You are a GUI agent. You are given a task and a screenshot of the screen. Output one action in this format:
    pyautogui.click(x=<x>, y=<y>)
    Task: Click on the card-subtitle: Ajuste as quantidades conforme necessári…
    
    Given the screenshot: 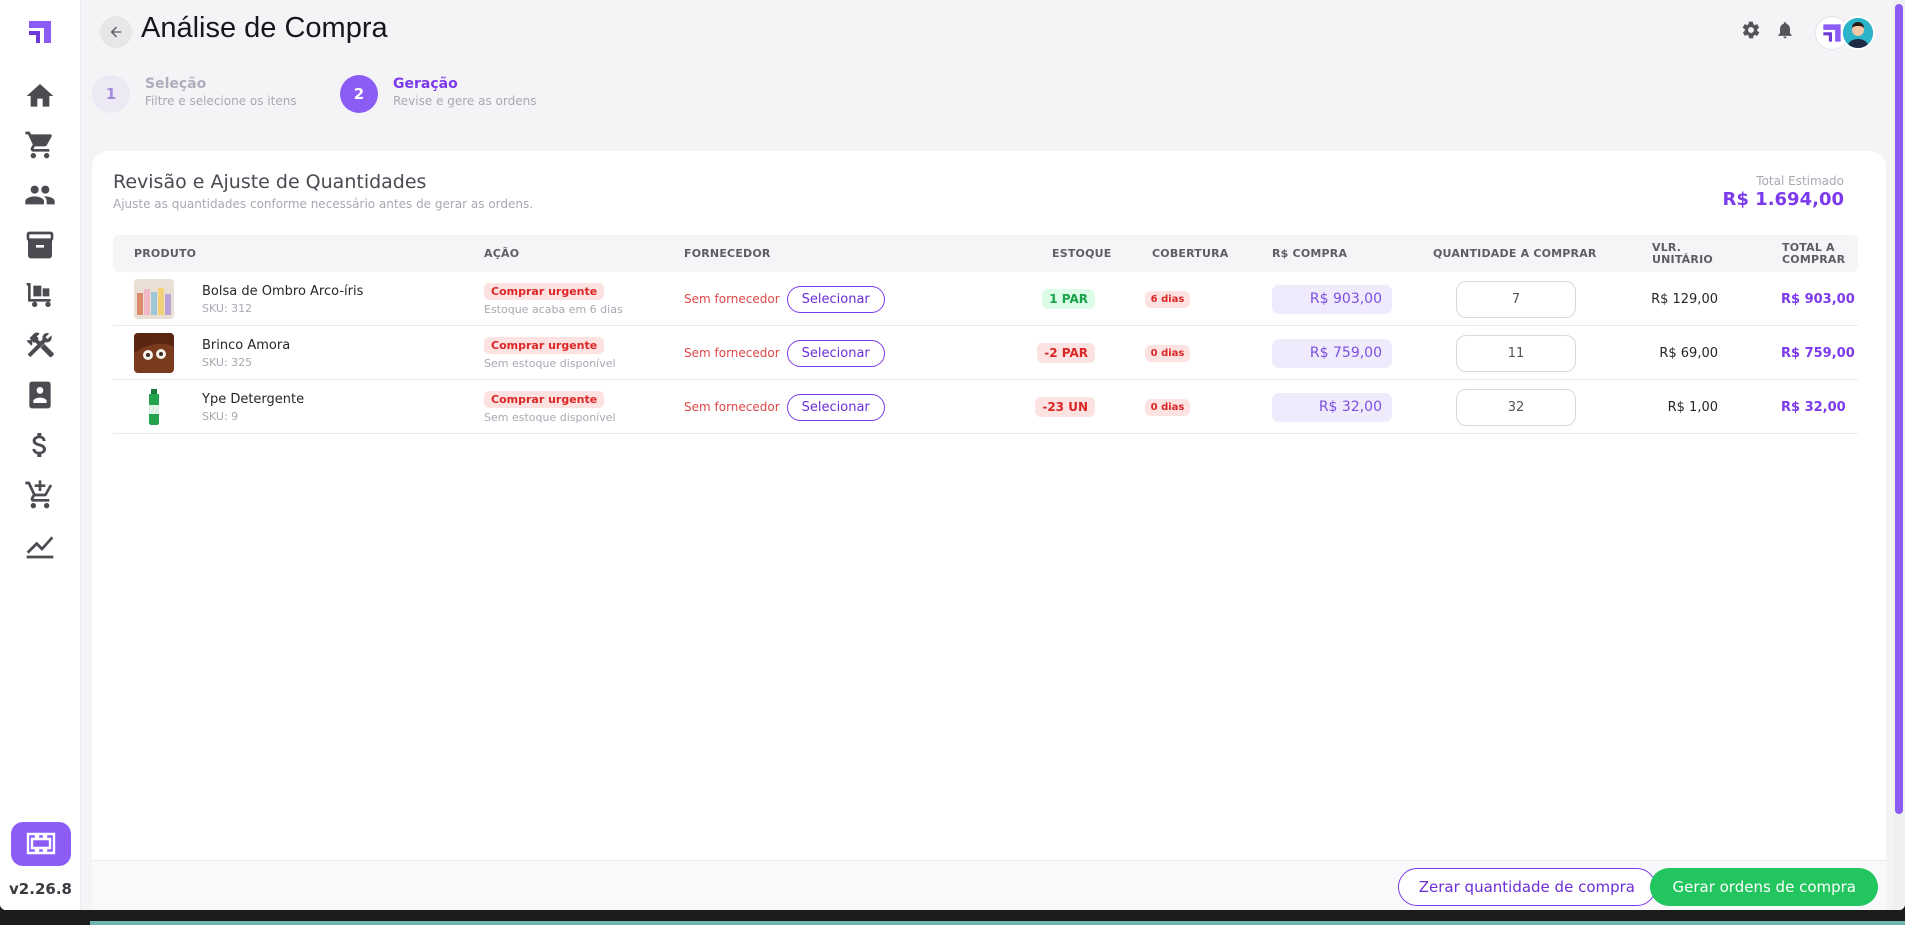 What is the action you would take?
    pyautogui.click(x=323, y=204)
    